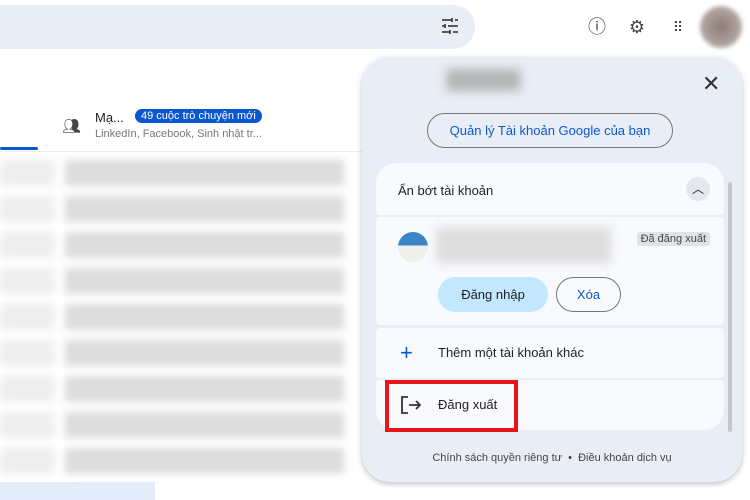 This screenshot has width=750, height=500. What do you see at coordinates (550, 189) in the screenshot?
I see `hide-accounts-toggle: Ẩn bớt tài khoản ︿` at bounding box center [550, 189].